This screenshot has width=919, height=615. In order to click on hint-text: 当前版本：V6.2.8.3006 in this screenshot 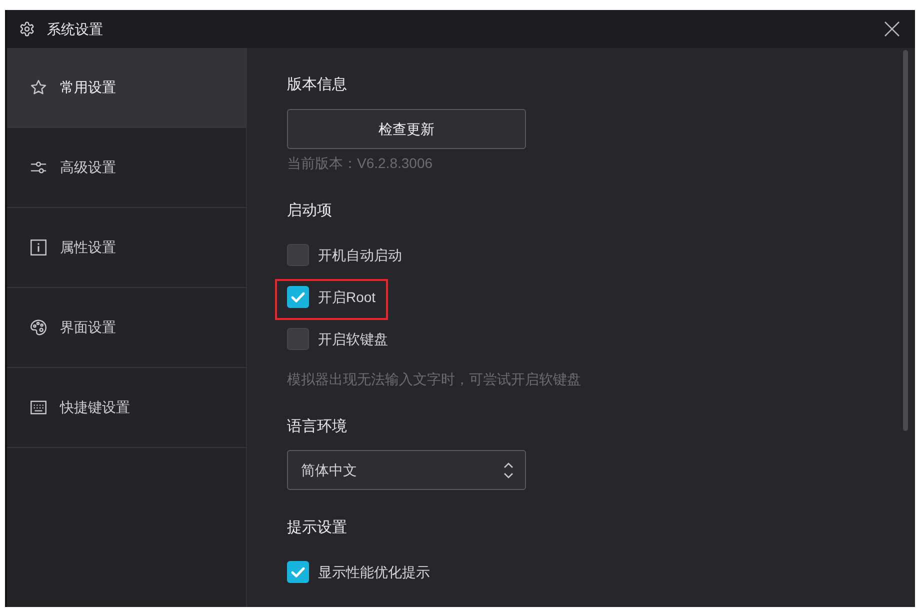, I will do `click(360, 163)`.